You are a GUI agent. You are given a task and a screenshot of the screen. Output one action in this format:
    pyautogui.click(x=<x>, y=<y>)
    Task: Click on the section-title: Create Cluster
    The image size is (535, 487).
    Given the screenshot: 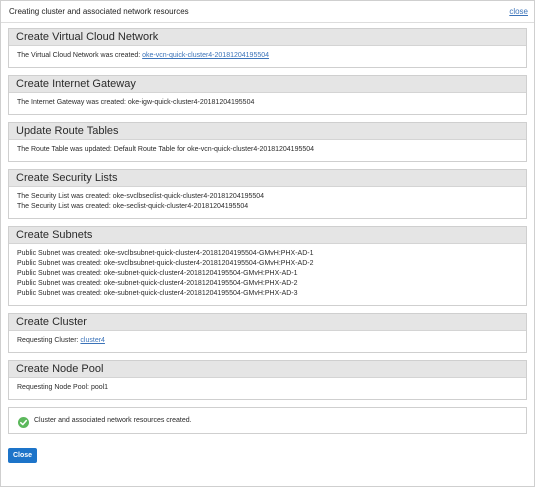 What is the action you would take?
    pyautogui.click(x=51, y=322)
    